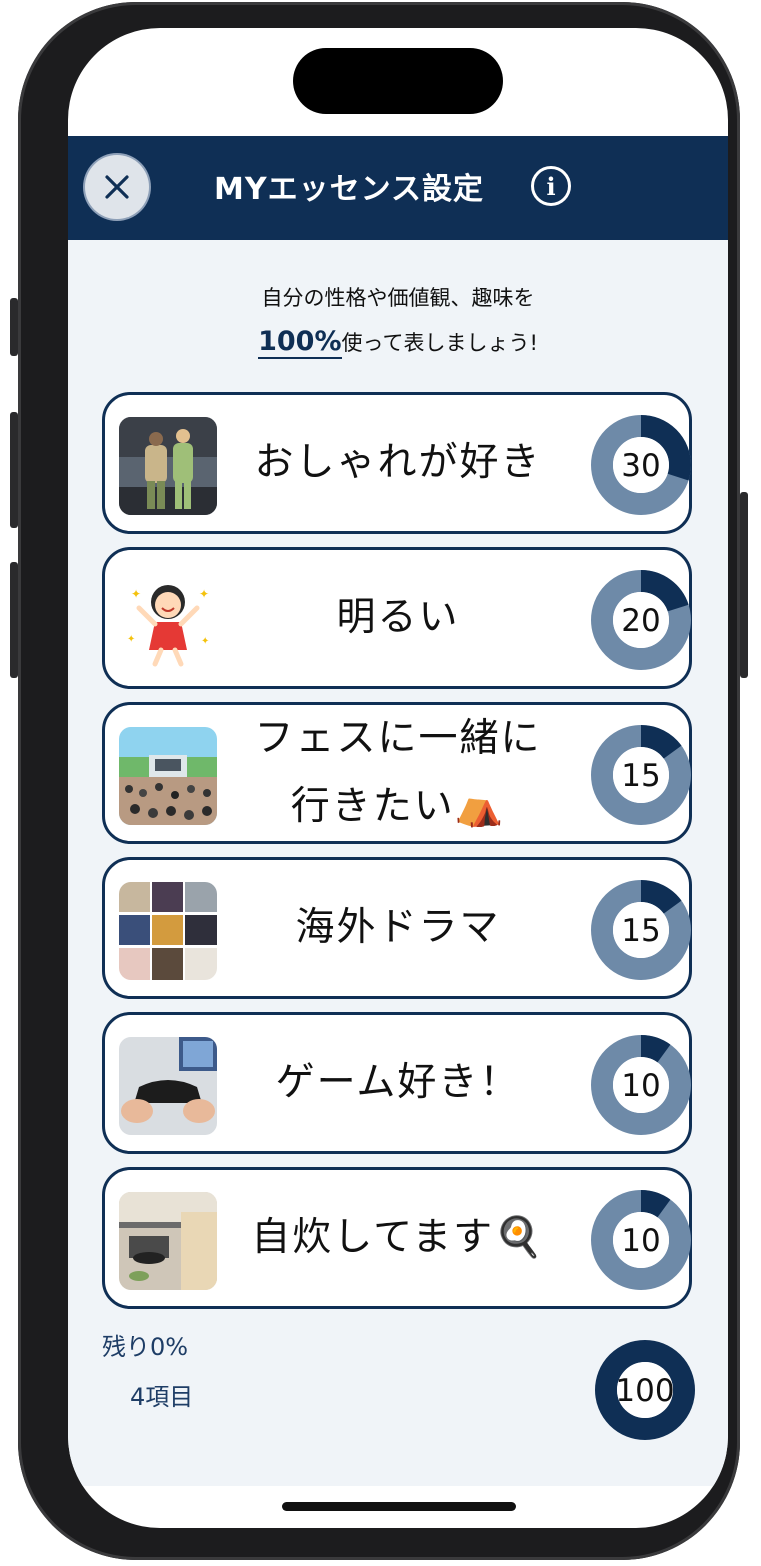 The width and height of the screenshot is (761, 1566). I want to click on essence-card: おしゃれが好き 30, so click(397, 463).